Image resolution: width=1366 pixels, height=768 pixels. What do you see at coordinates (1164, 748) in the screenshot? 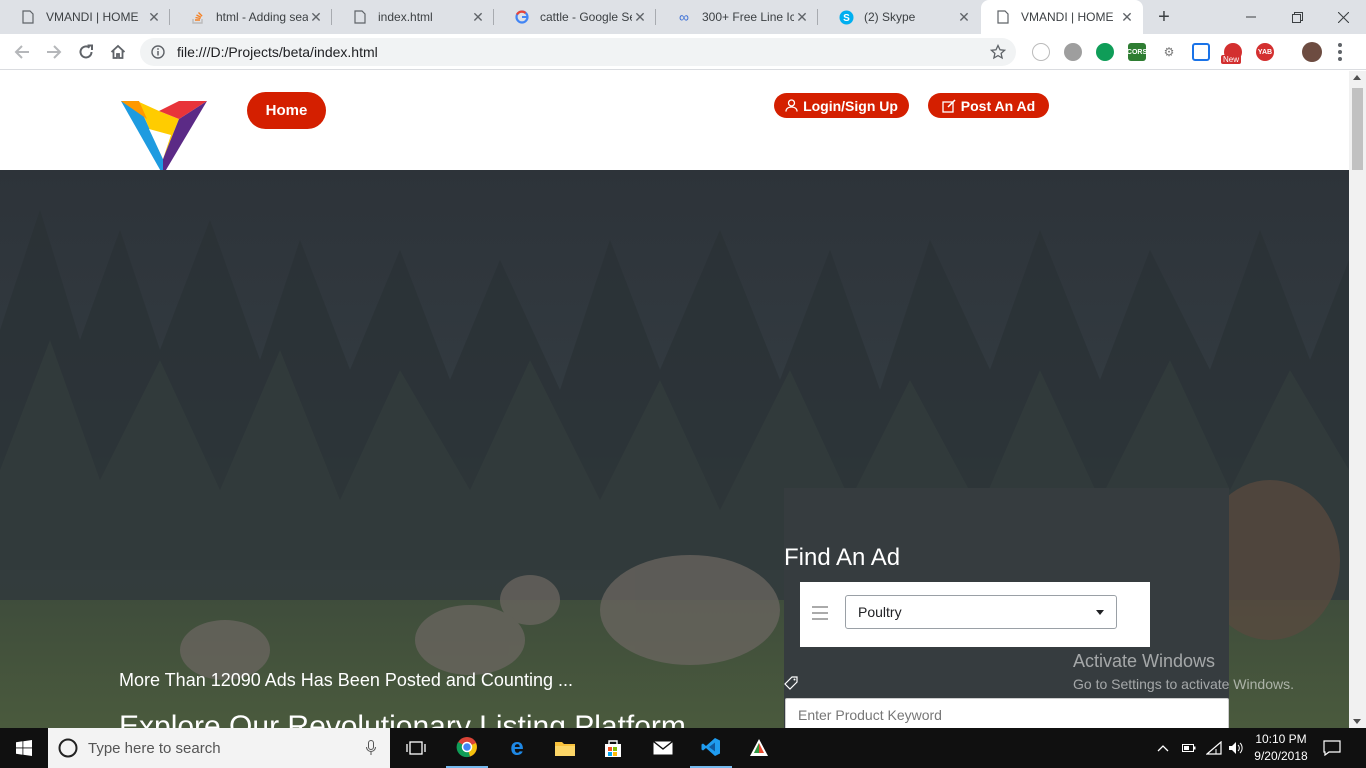
I see `chevron-up-icon` at bounding box center [1164, 748].